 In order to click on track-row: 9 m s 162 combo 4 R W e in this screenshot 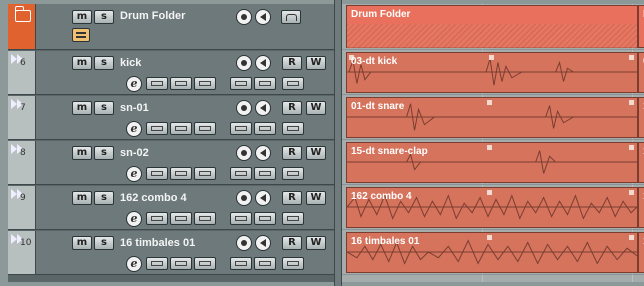, I will do `click(171, 208)`.